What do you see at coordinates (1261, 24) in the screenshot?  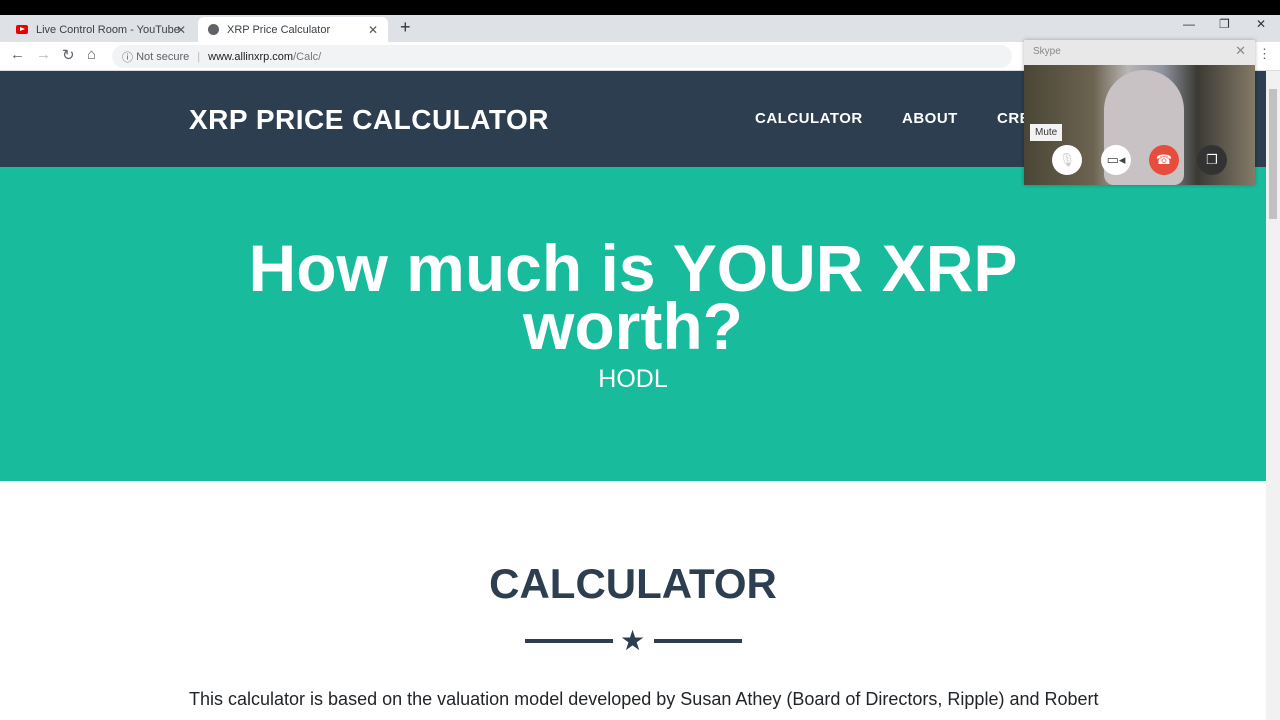 I see `window-close-button: ✕` at bounding box center [1261, 24].